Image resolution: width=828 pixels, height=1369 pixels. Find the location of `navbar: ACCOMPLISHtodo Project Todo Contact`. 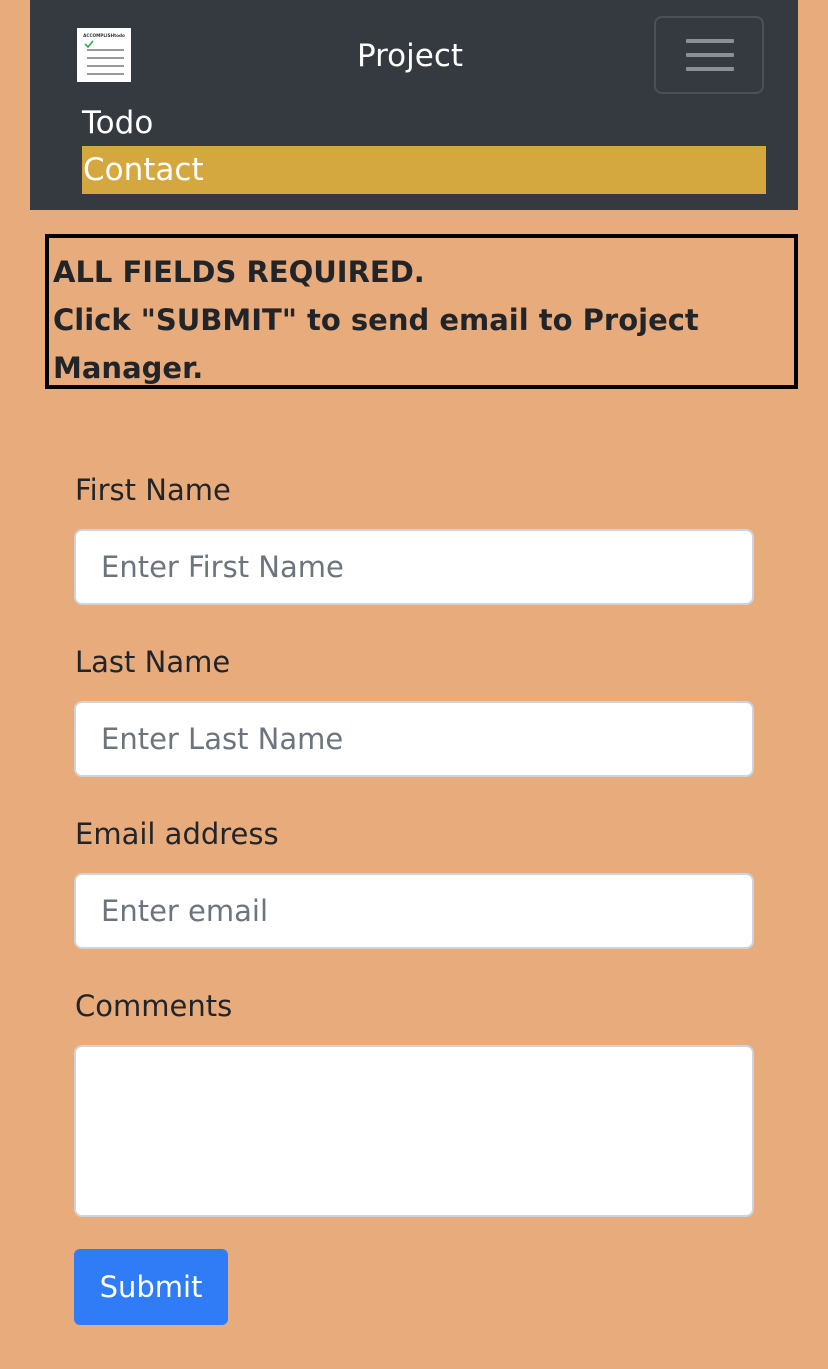

navbar: ACCOMPLISHtodo Project Todo Contact is located at coordinates (414, 105).